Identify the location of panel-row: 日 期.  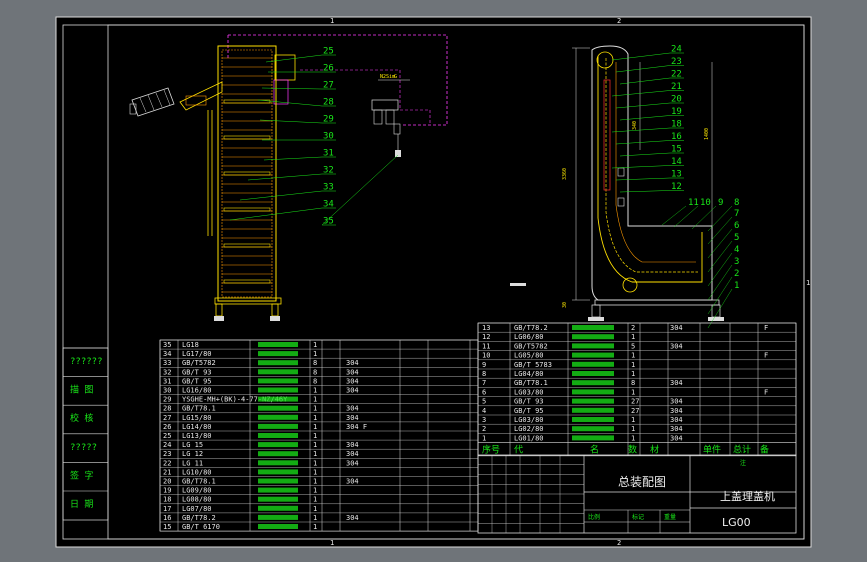
(81, 504).